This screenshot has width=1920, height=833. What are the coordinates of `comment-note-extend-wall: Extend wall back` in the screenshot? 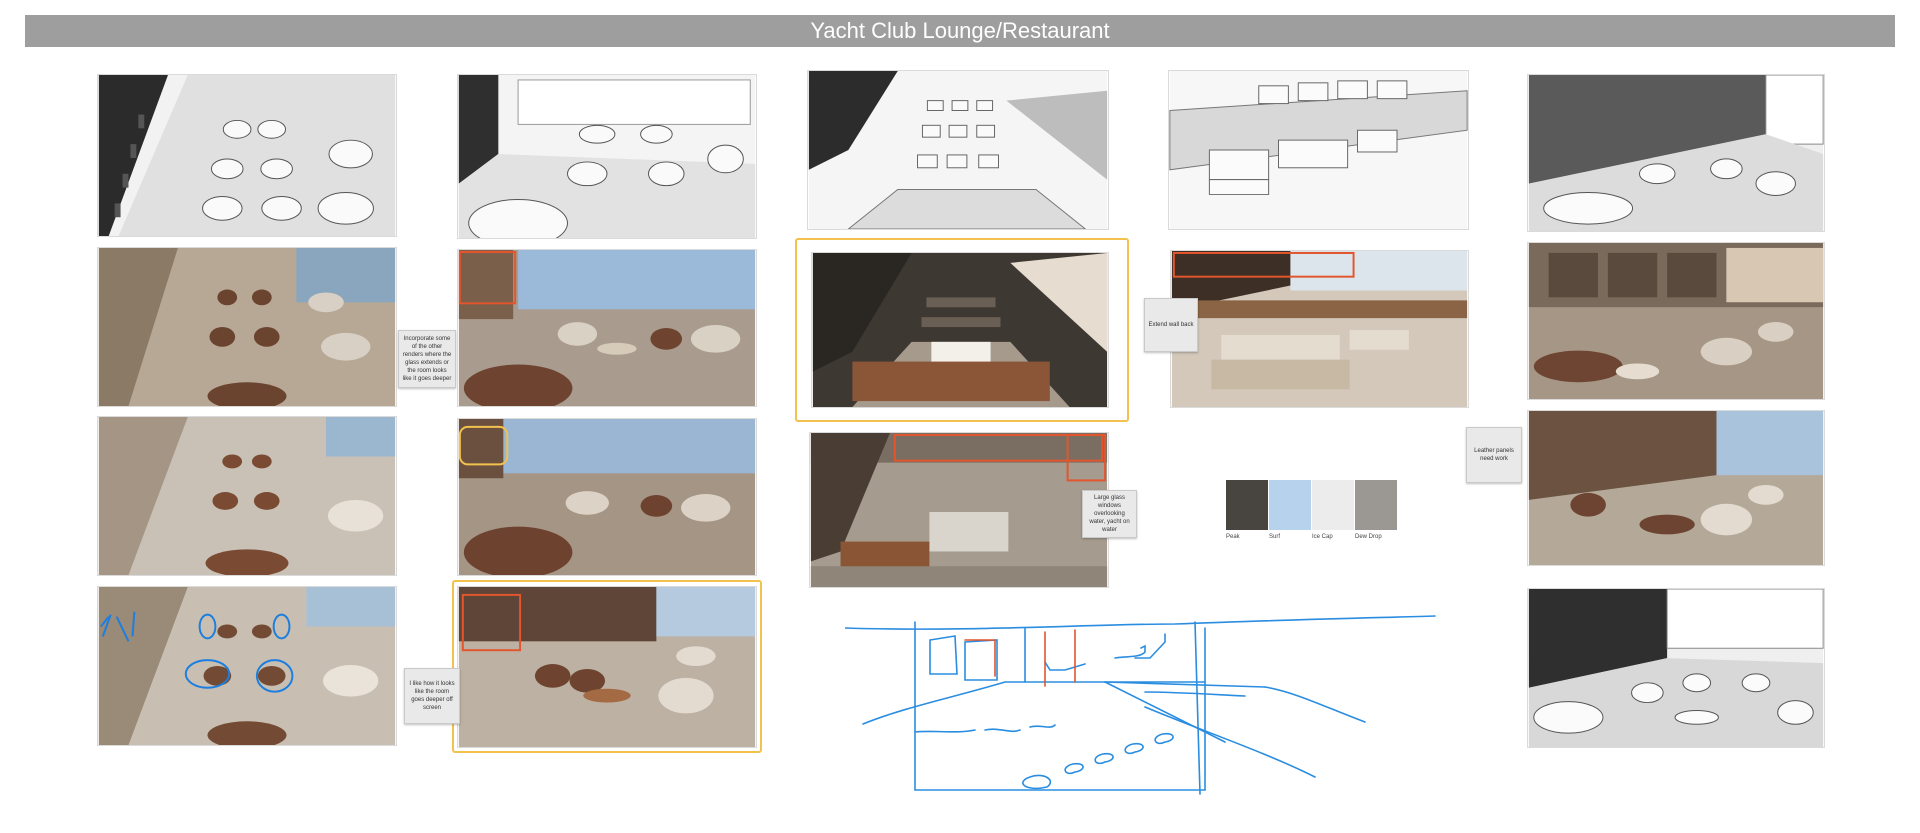 It's located at (1171, 325).